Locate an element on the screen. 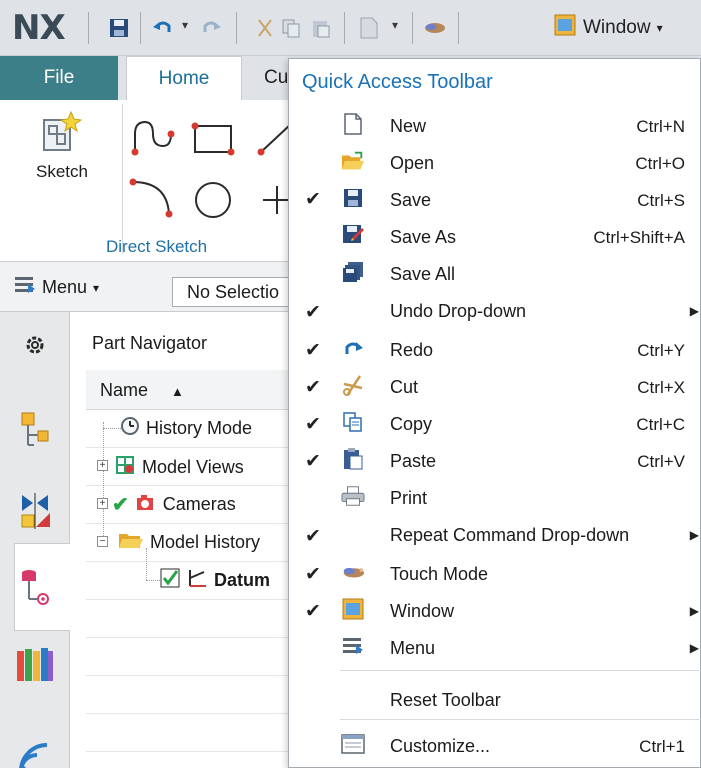 The image size is (701, 768). undo-icon is located at coordinates (163, 28).